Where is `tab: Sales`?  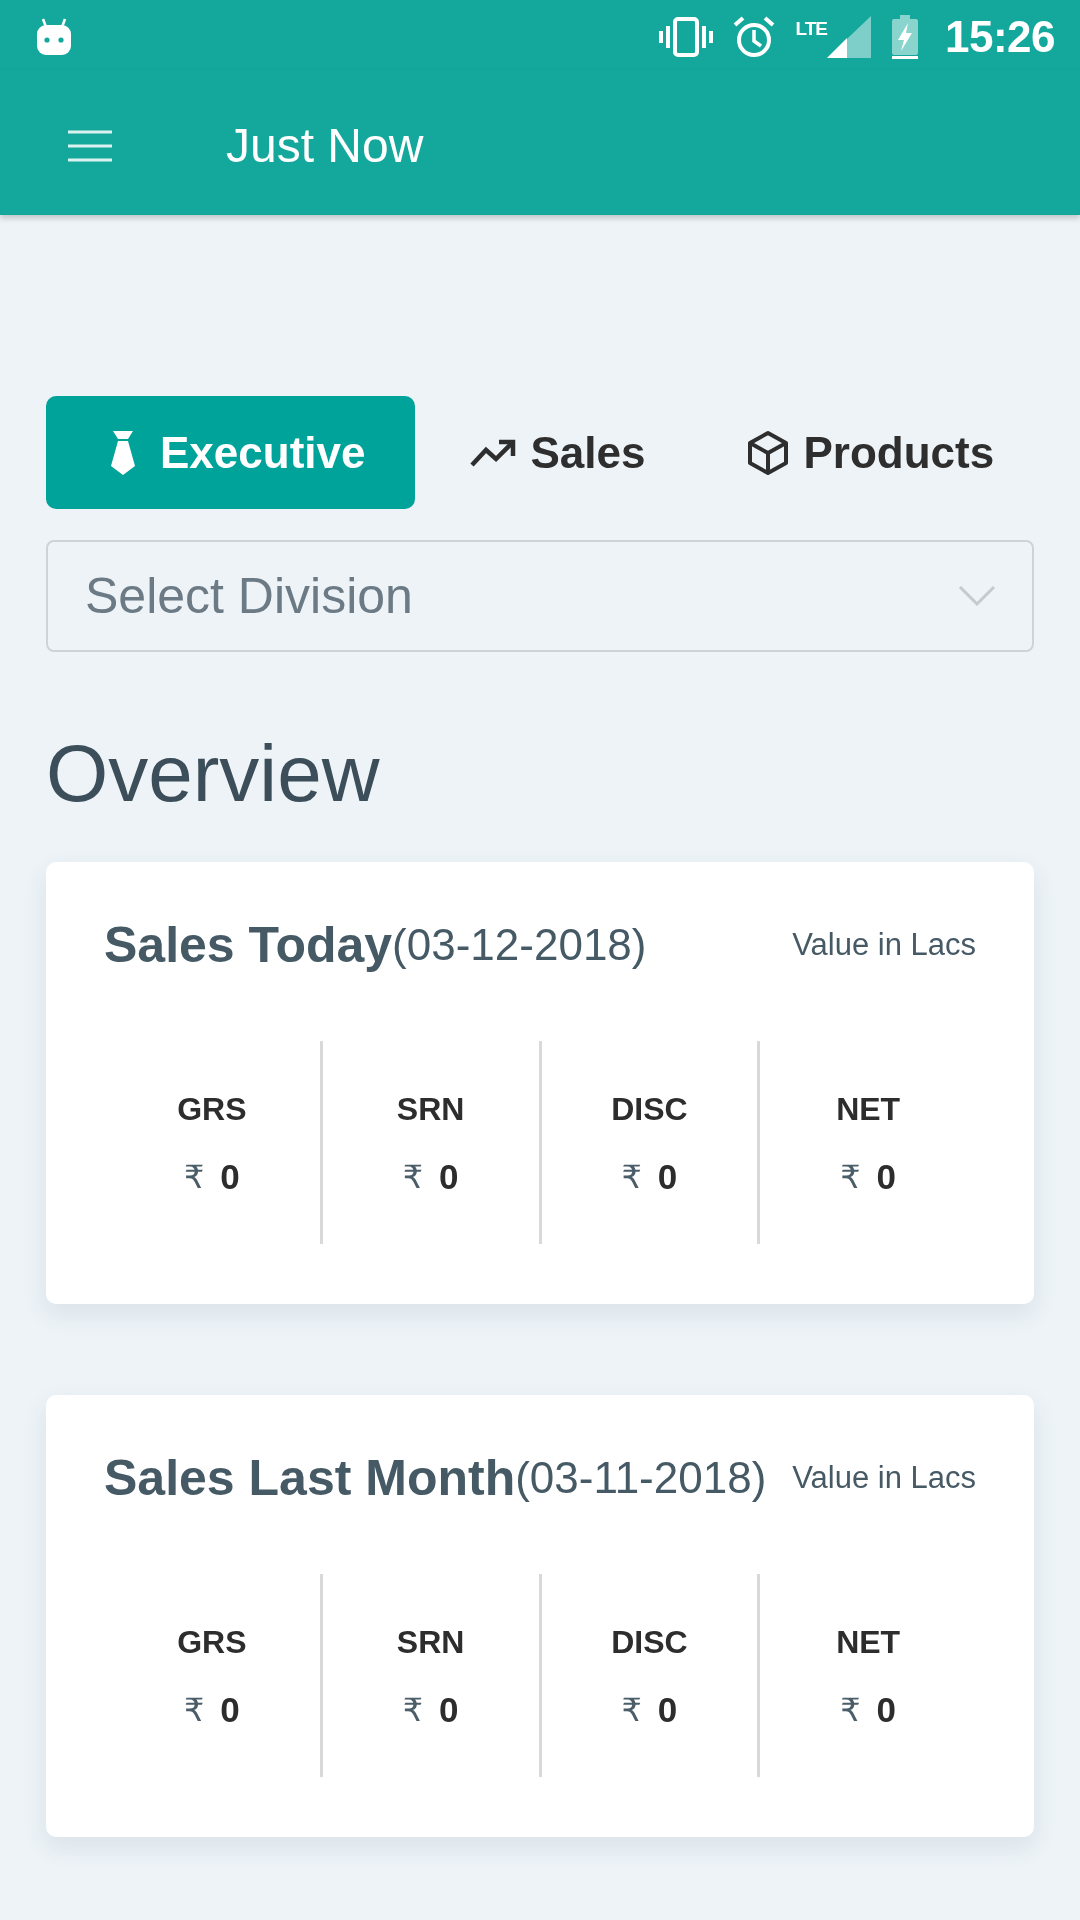
tab: Sales is located at coordinates (554, 452).